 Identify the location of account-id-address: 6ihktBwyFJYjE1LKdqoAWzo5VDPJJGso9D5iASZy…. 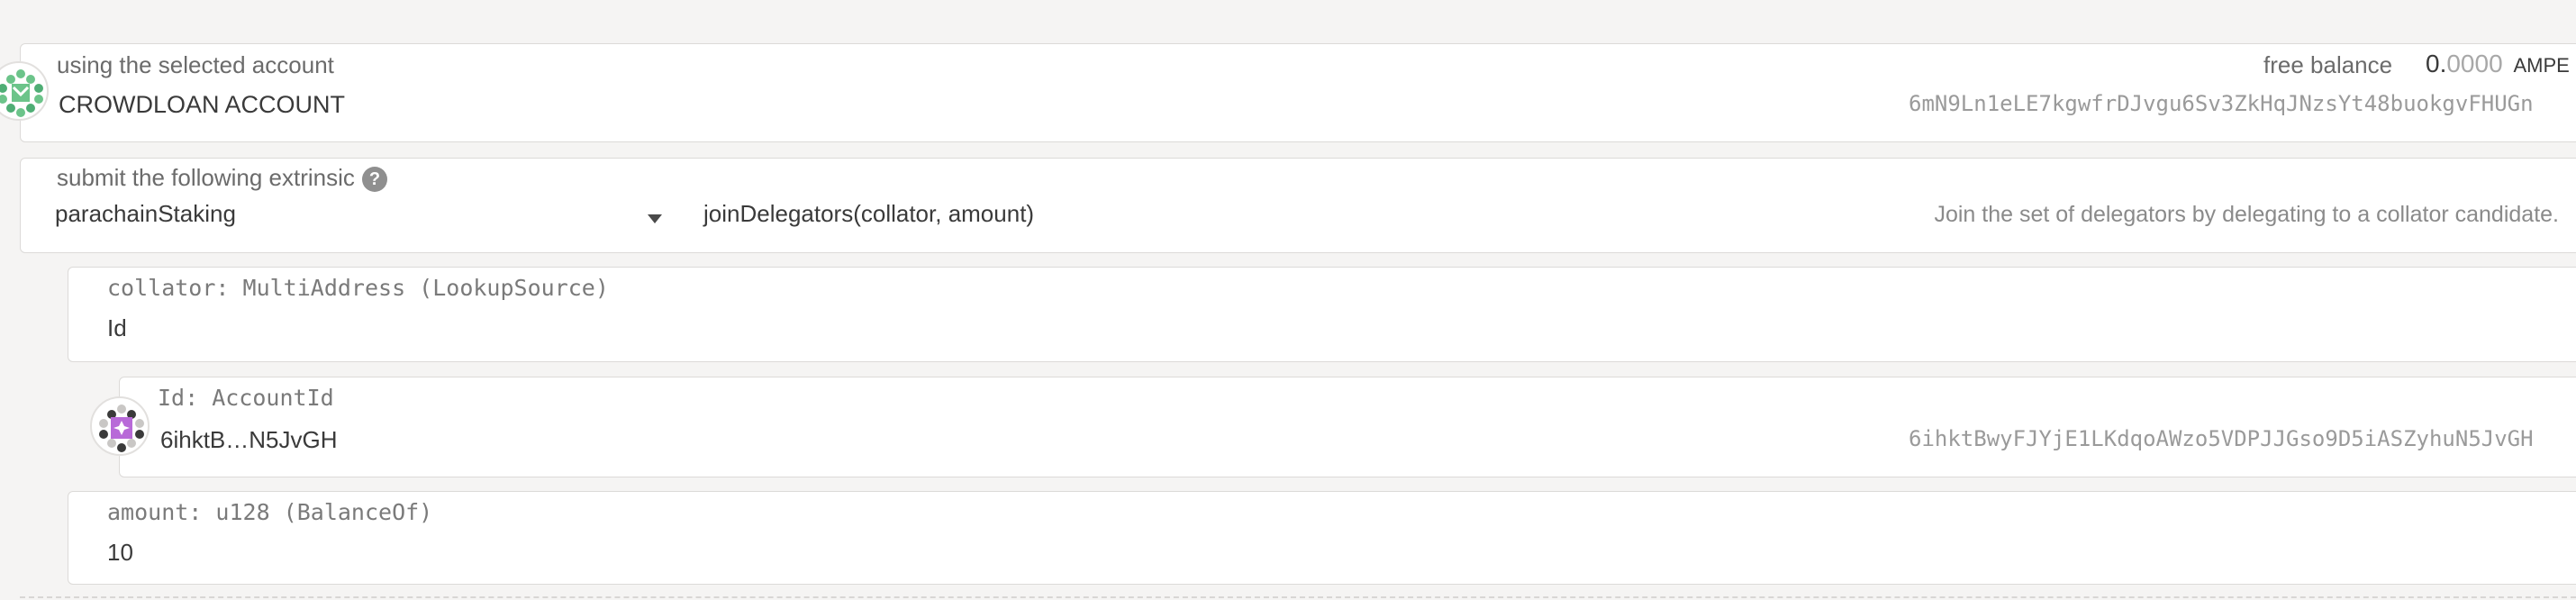
(2221, 439).